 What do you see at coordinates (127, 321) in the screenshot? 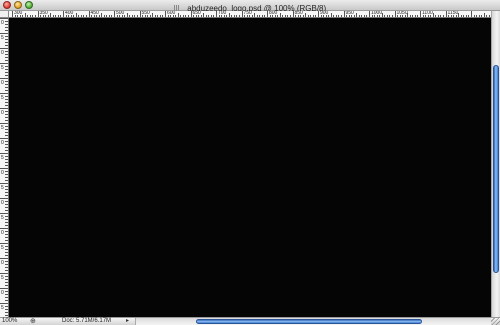
I see `status-menu-arrow-icon: ▸` at bounding box center [127, 321].